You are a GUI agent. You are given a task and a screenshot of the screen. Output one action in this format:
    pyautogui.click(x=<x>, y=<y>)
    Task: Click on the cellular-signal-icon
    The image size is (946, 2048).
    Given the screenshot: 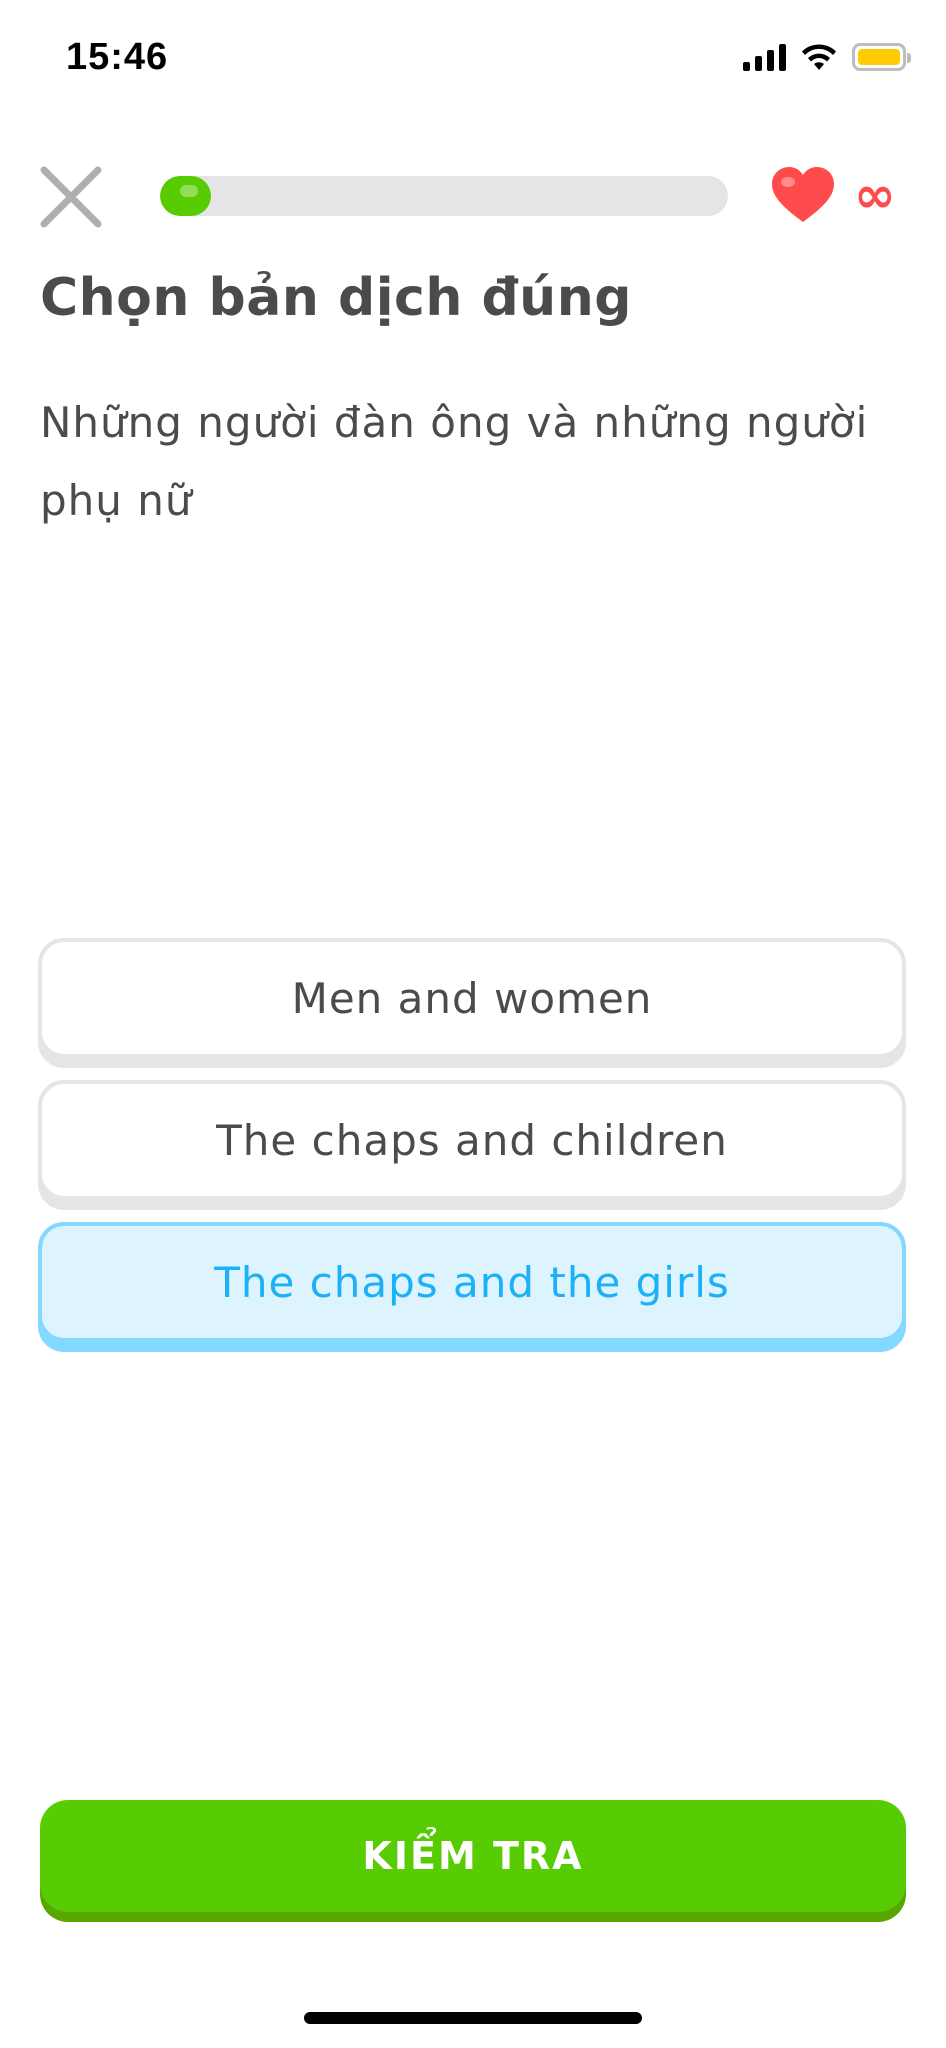 What is the action you would take?
    pyautogui.click(x=764, y=57)
    